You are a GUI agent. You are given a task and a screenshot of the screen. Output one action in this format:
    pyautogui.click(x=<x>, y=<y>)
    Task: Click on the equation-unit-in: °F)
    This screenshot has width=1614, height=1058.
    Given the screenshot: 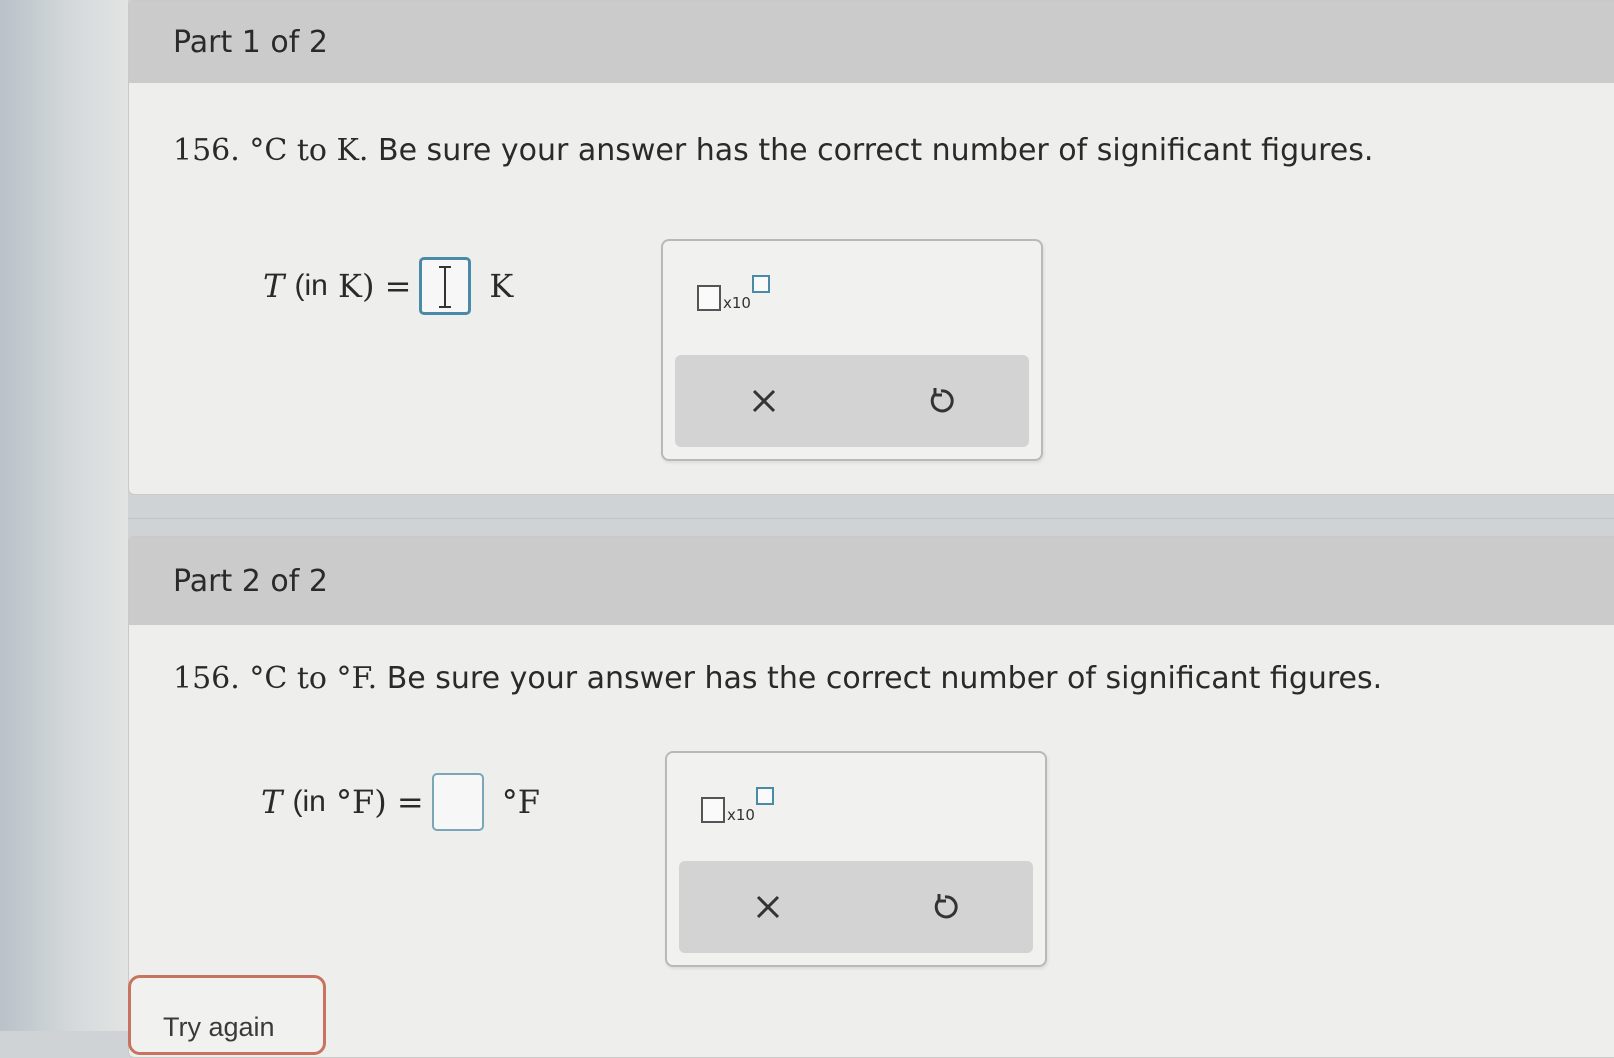 What is the action you would take?
    pyautogui.click(x=361, y=802)
    